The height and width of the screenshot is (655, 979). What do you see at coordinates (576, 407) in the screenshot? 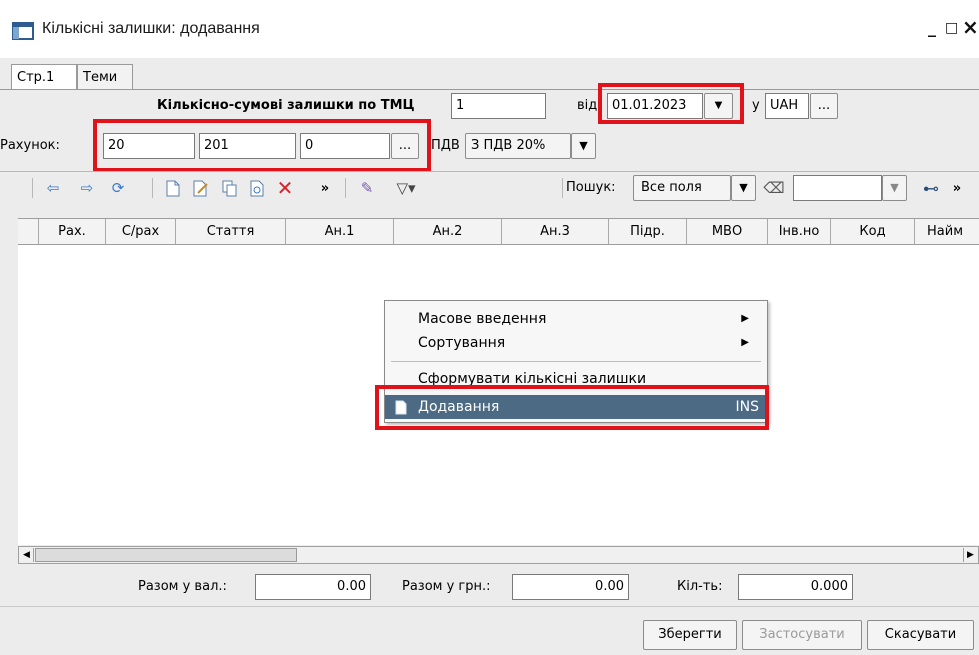
I see `menu-item-add: Додавання INS` at bounding box center [576, 407].